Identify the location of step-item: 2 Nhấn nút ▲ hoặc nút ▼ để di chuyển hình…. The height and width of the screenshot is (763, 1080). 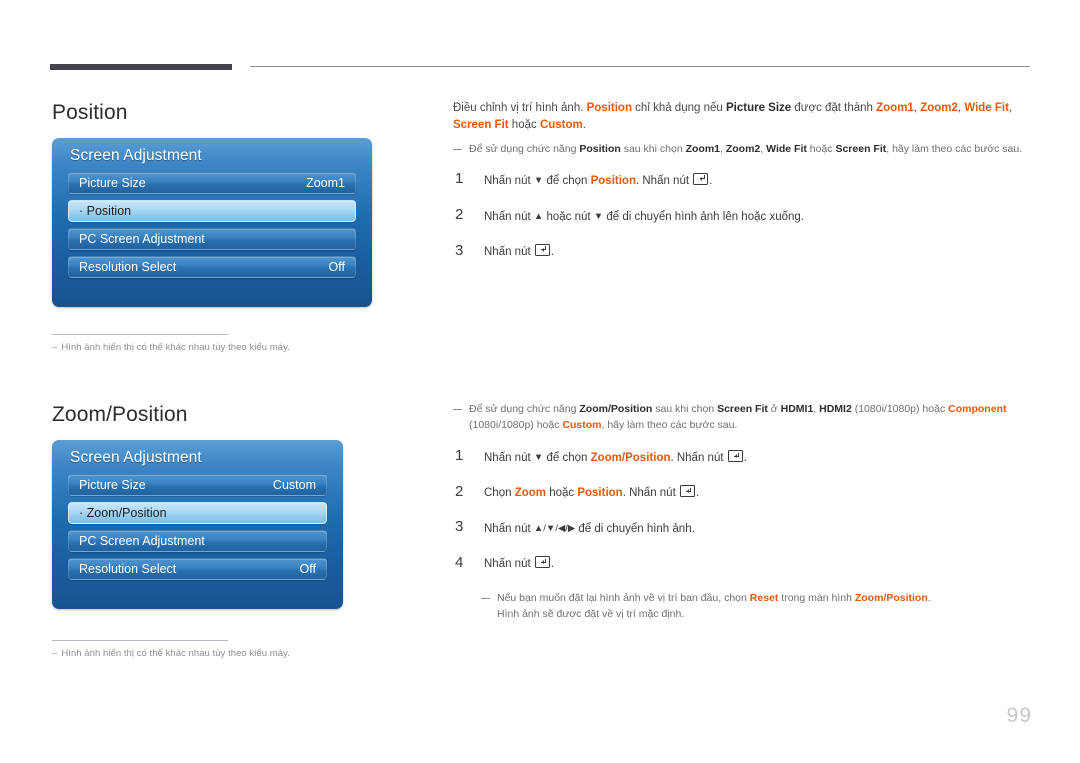
(743, 215).